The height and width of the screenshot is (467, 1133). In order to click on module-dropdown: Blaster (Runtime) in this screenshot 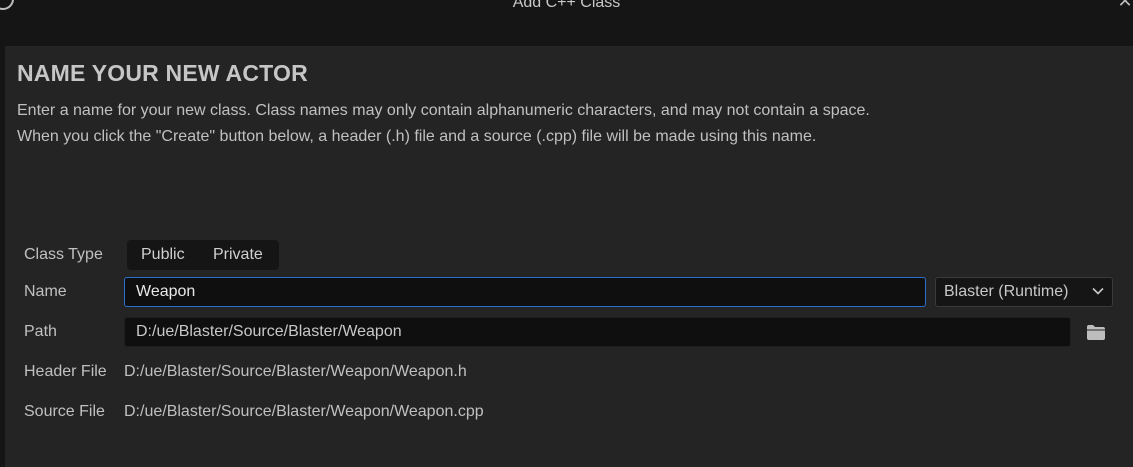, I will do `click(1024, 292)`.